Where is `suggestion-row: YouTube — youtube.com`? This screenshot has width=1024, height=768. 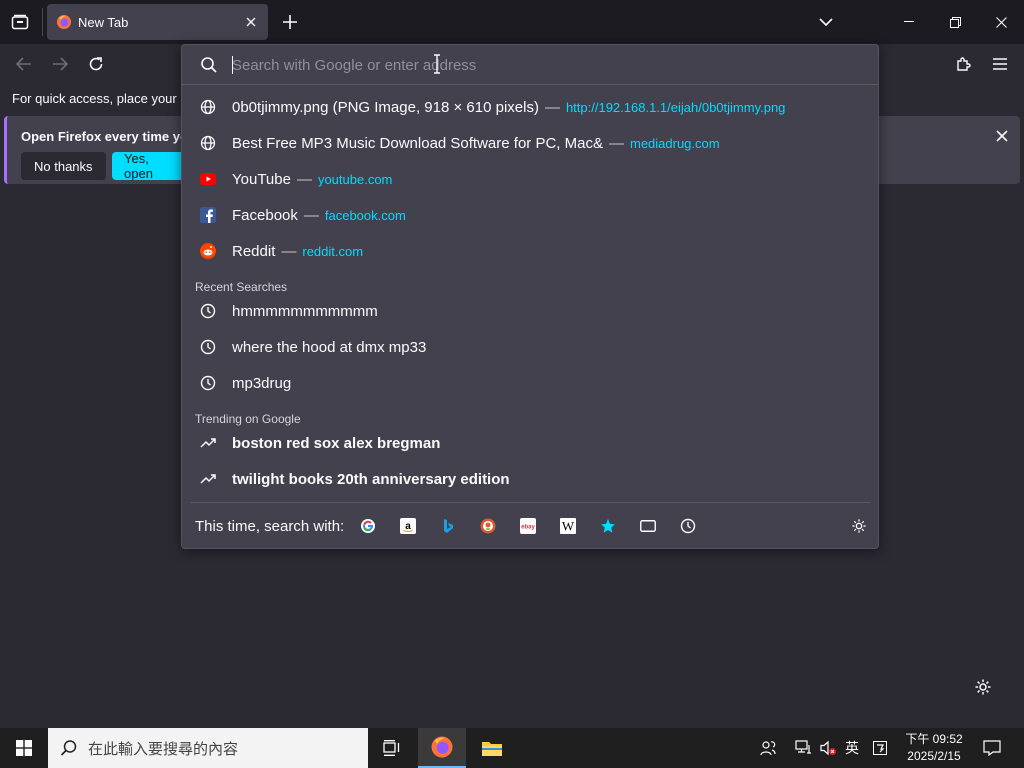 suggestion-row: YouTube — youtube.com is located at coordinates (530, 179).